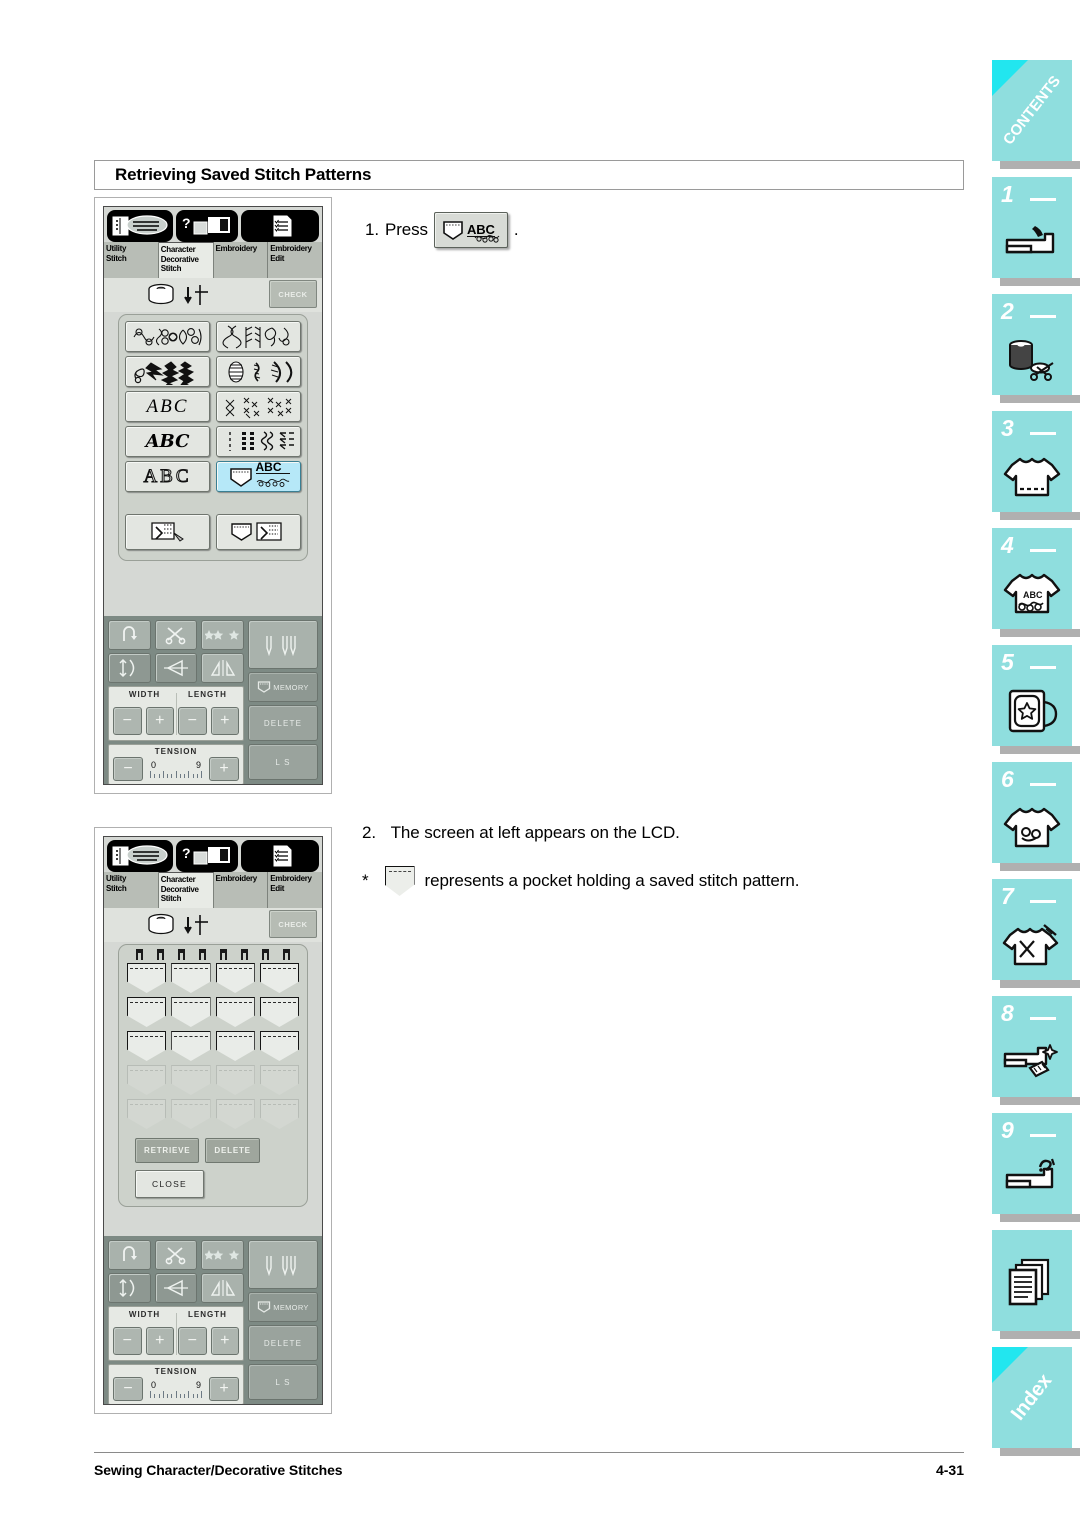 Image resolution: width=1080 pixels, height=1526 pixels. I want to click on close-button: CLOSE, so click(169, 1184).